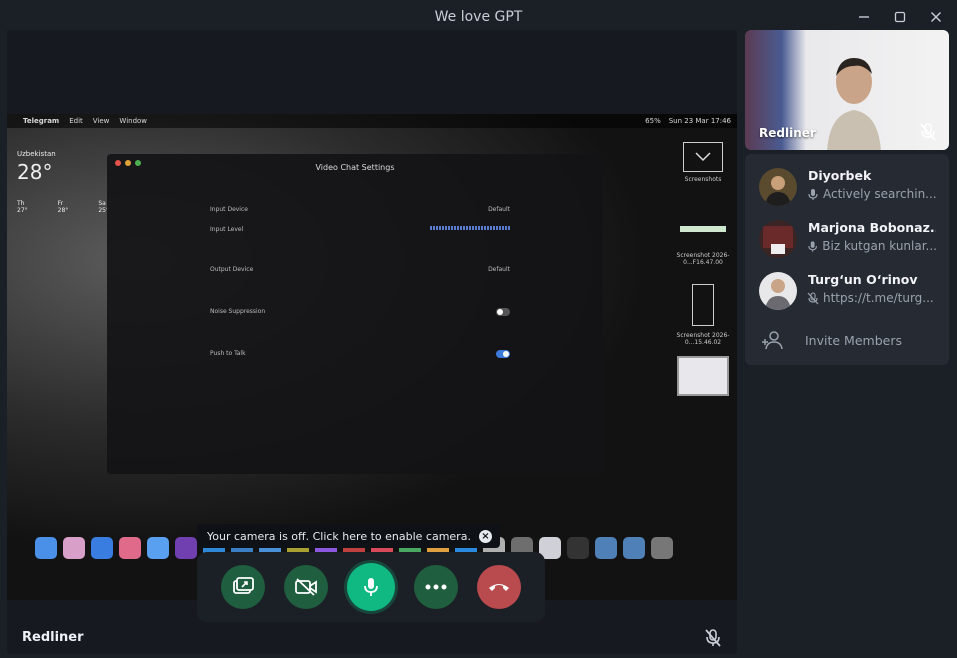  I want to click on menubar-app: Telegram, so click(41, 121).